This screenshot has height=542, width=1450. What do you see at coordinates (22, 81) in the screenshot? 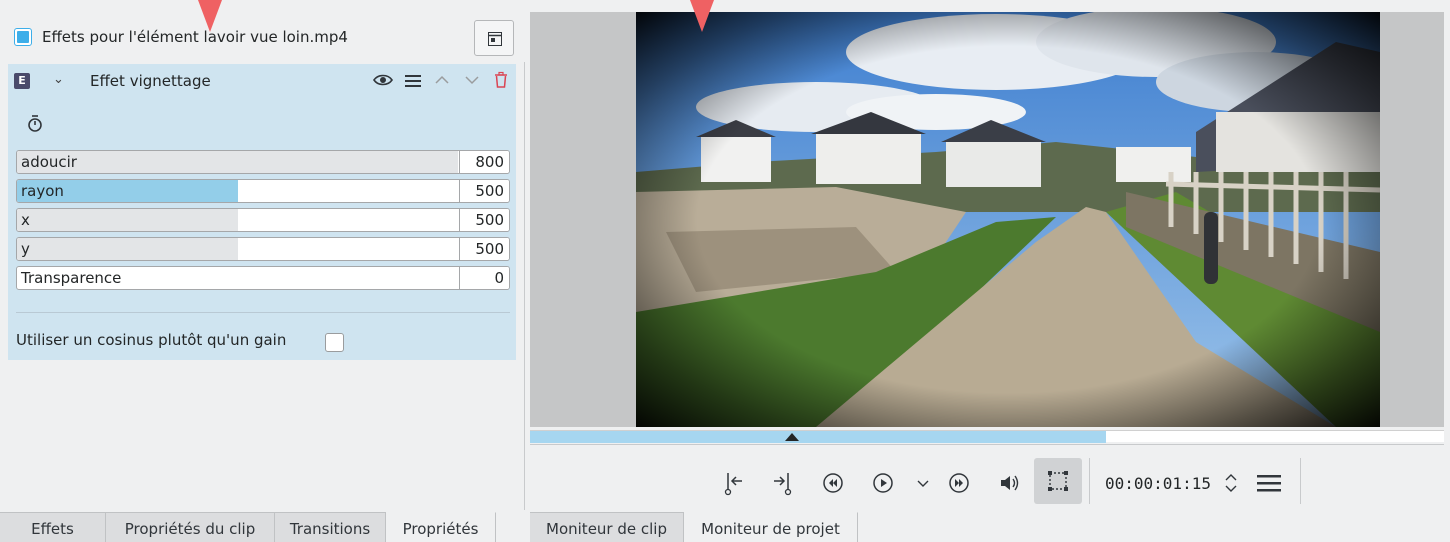
I see `effect-type-badge: E` at bounding box center [22, 81].